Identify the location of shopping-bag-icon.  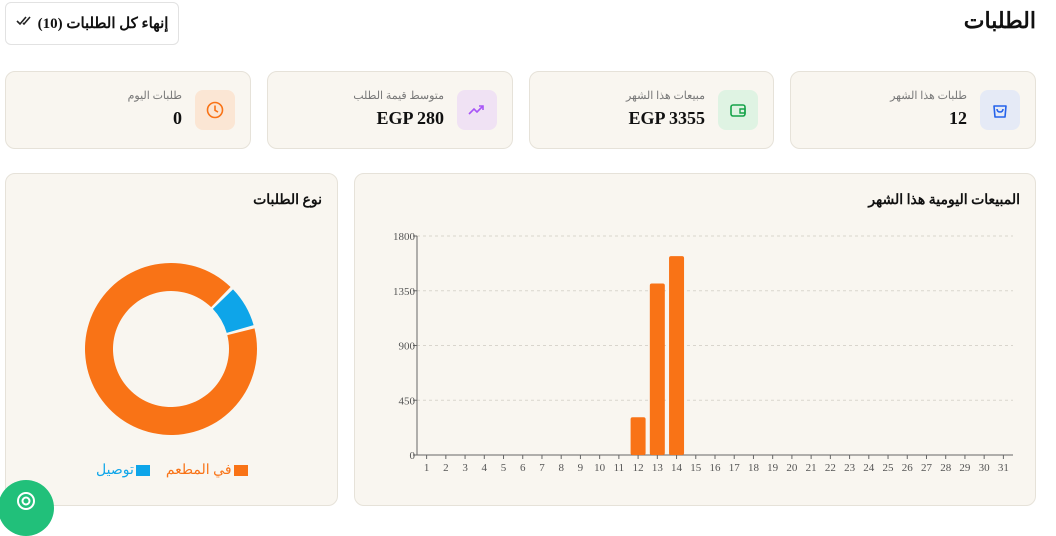
(1000, 110).